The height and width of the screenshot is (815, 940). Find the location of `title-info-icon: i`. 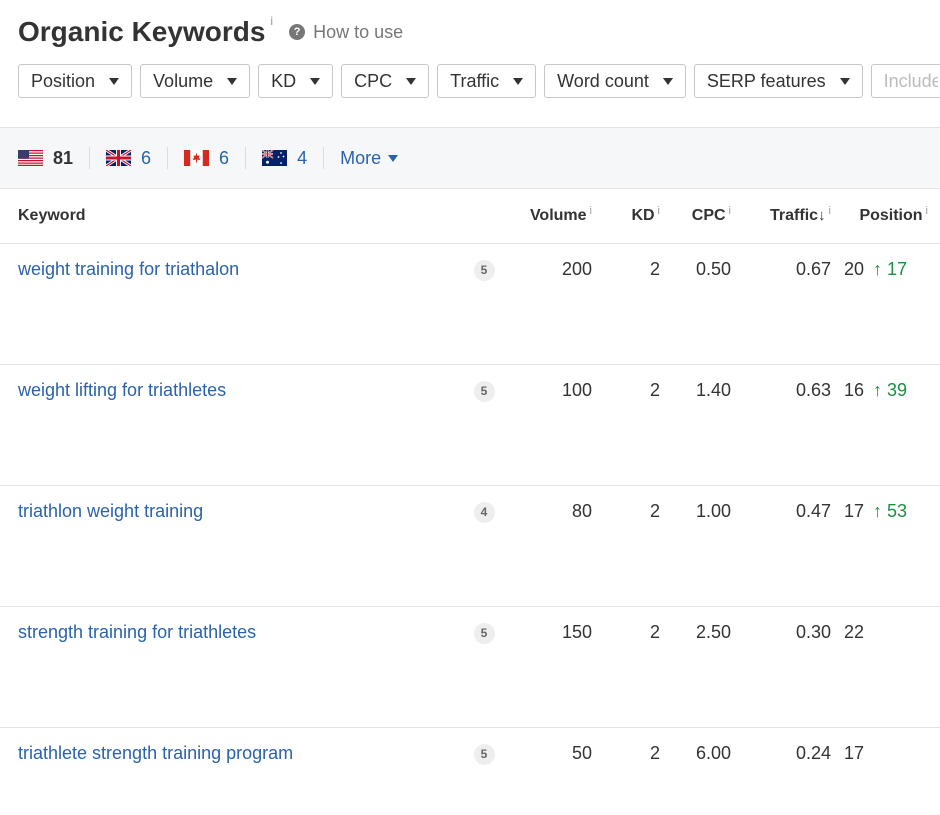

title-info-icon: i is located at coordinates (271, 21).